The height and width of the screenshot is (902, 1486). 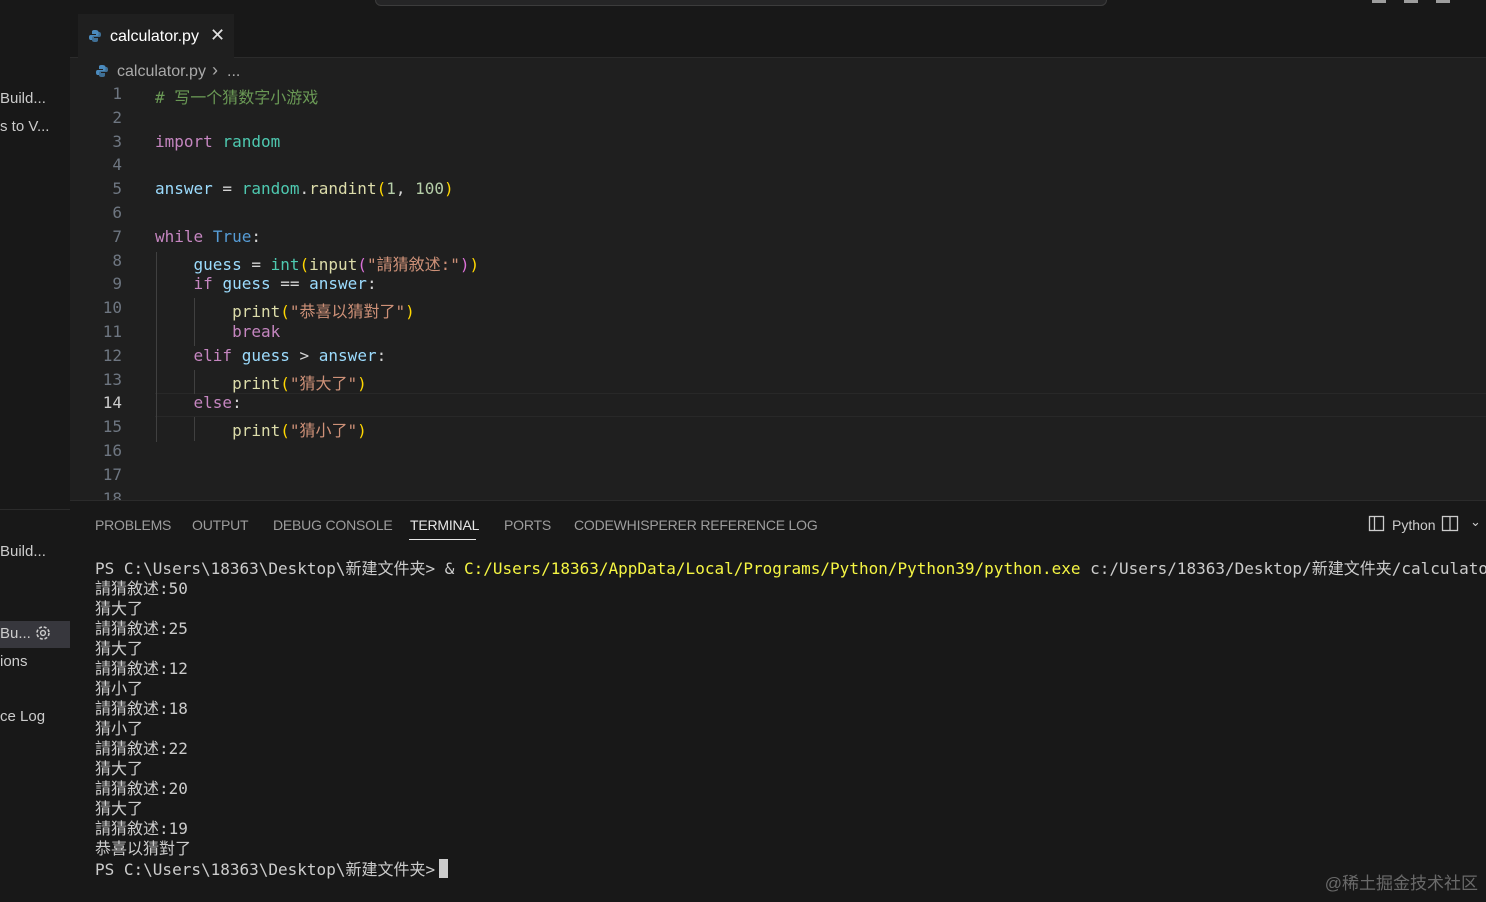 What do you see at coordinates (217, 331) in the screenshot?
I see `code-text: break` at bounding box center [217, 331].